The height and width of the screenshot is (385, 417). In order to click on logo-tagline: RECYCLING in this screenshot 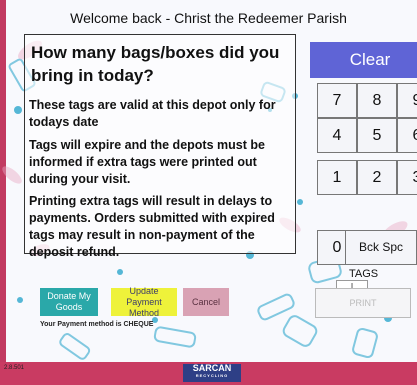, I will do `click(212, 375)`.